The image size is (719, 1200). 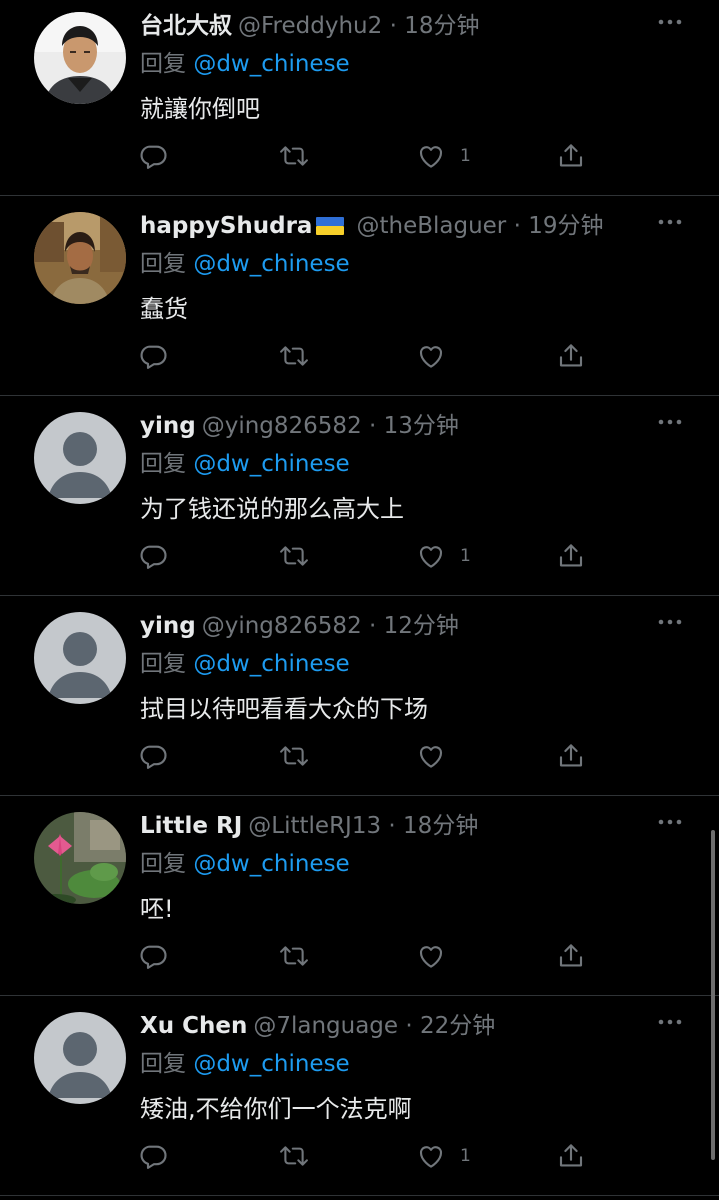 I want to click on display-name: 台北大叔, so click(x=186, y=26).